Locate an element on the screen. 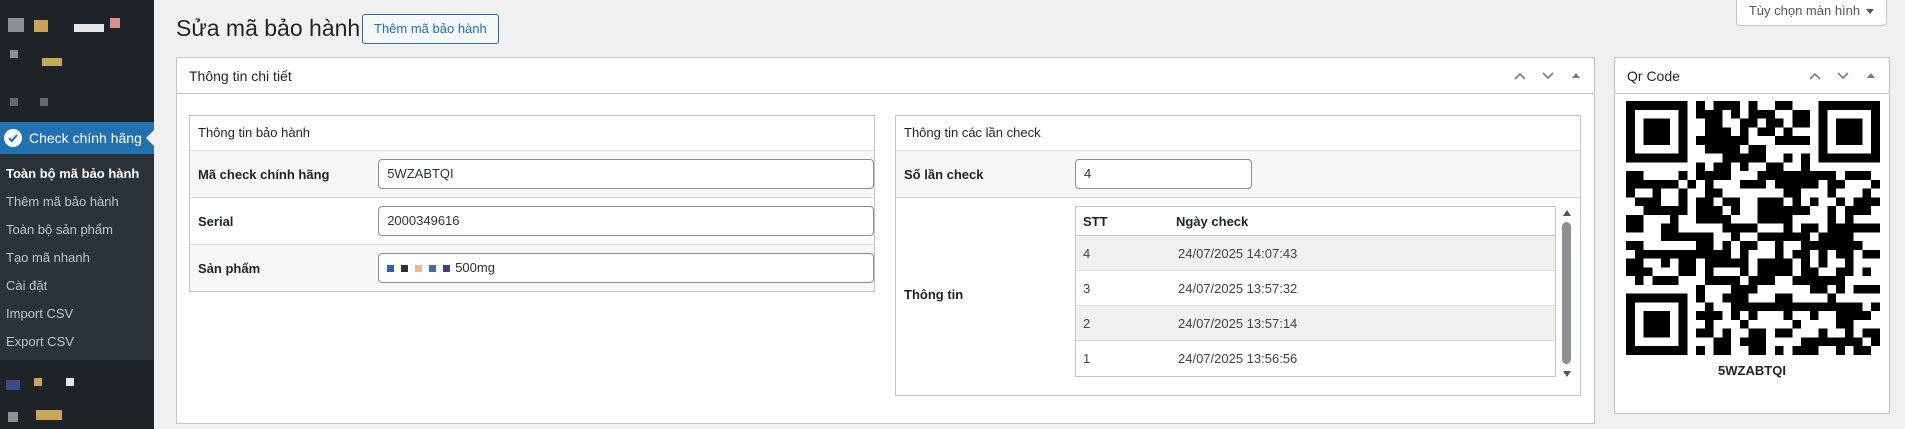  code-row: Mã check chính hãng 5WZABTQI is located at coordinates (532, 174).